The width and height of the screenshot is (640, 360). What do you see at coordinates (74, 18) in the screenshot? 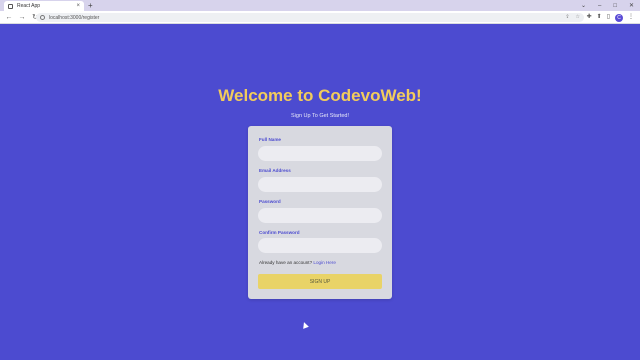
I see `url-text: localhost:3000/register` at bounding box center [74, 18].